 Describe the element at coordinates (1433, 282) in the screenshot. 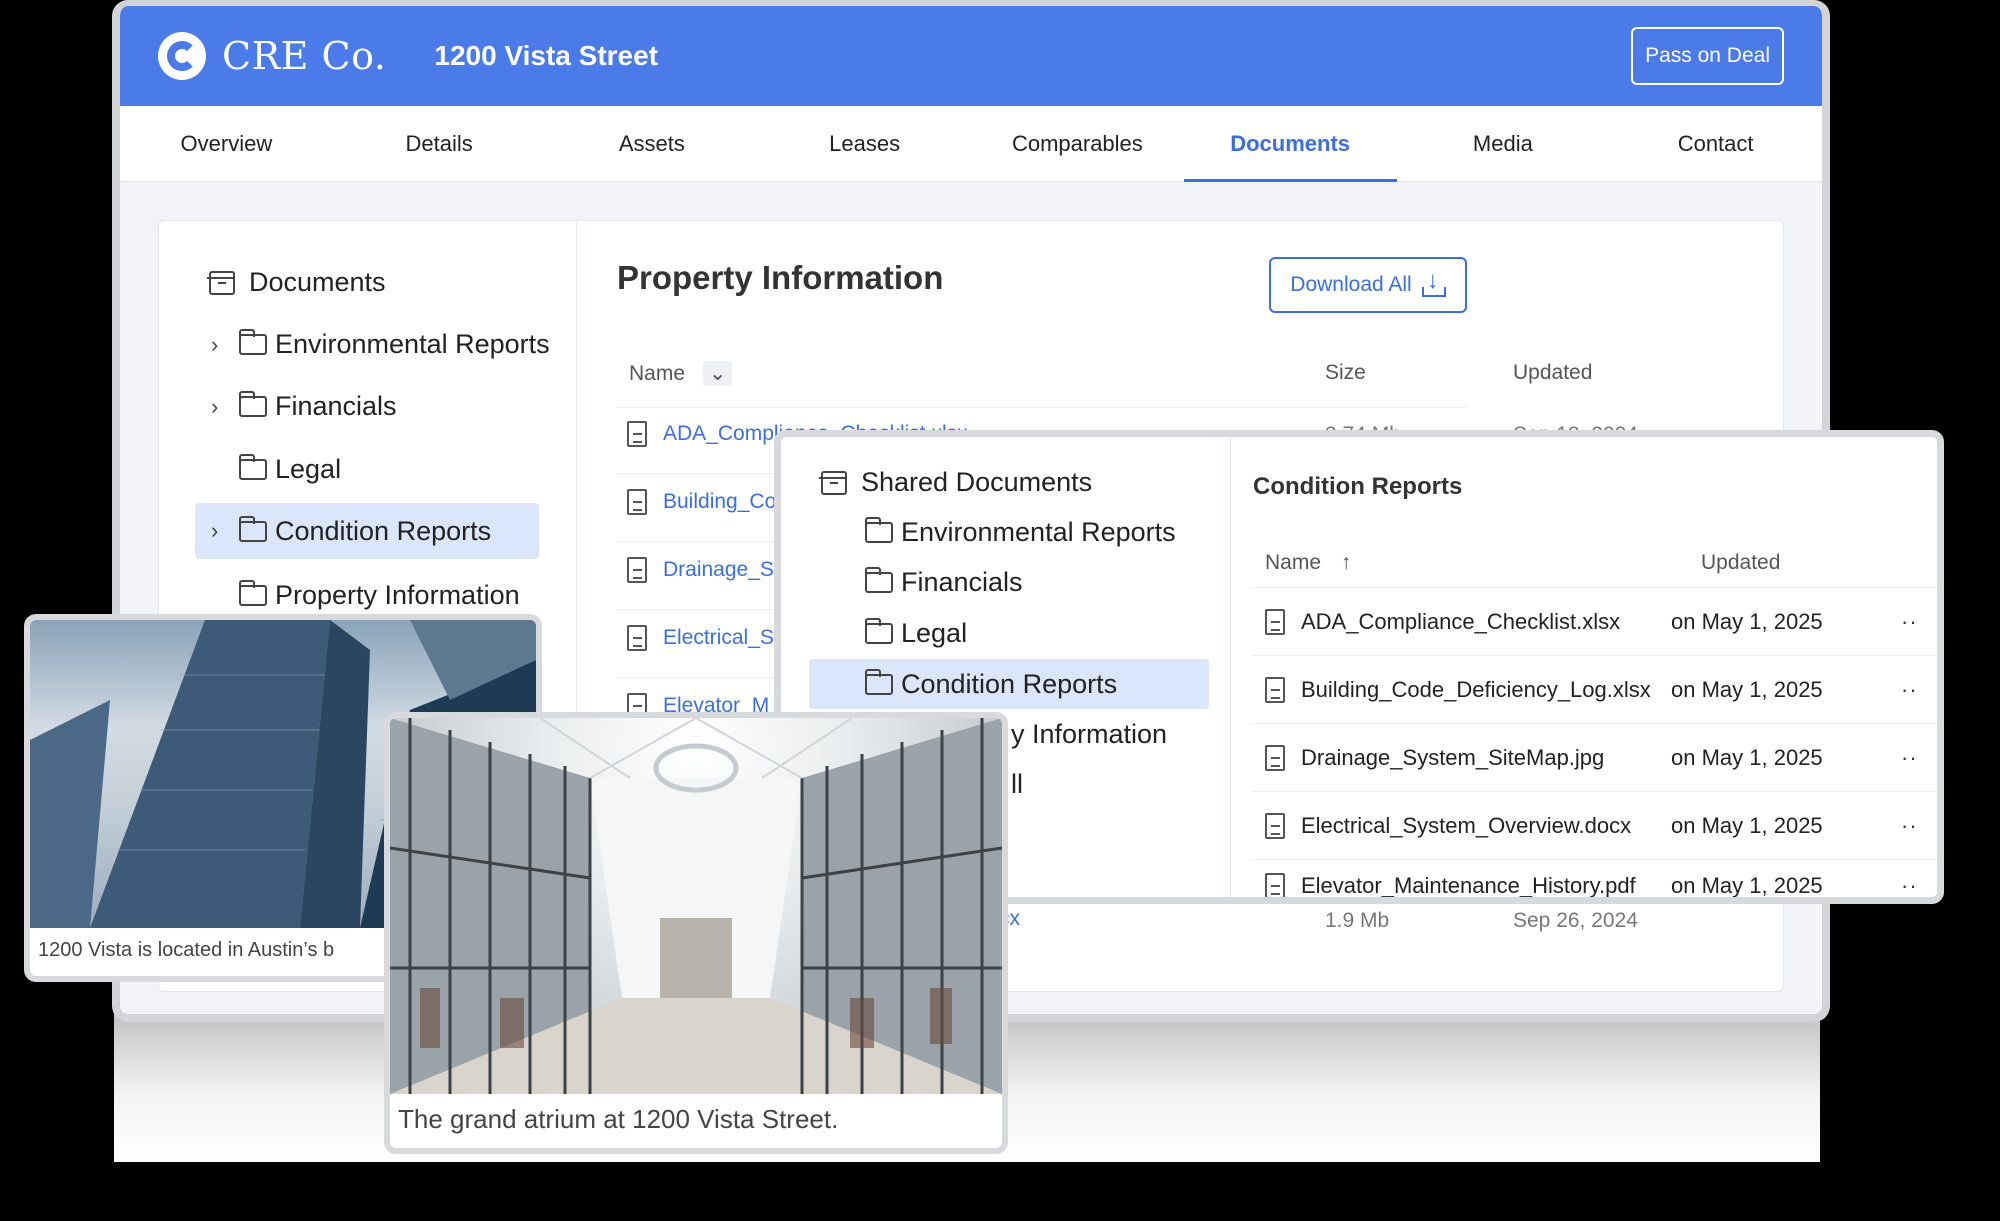

I see `download-icon` at that location.